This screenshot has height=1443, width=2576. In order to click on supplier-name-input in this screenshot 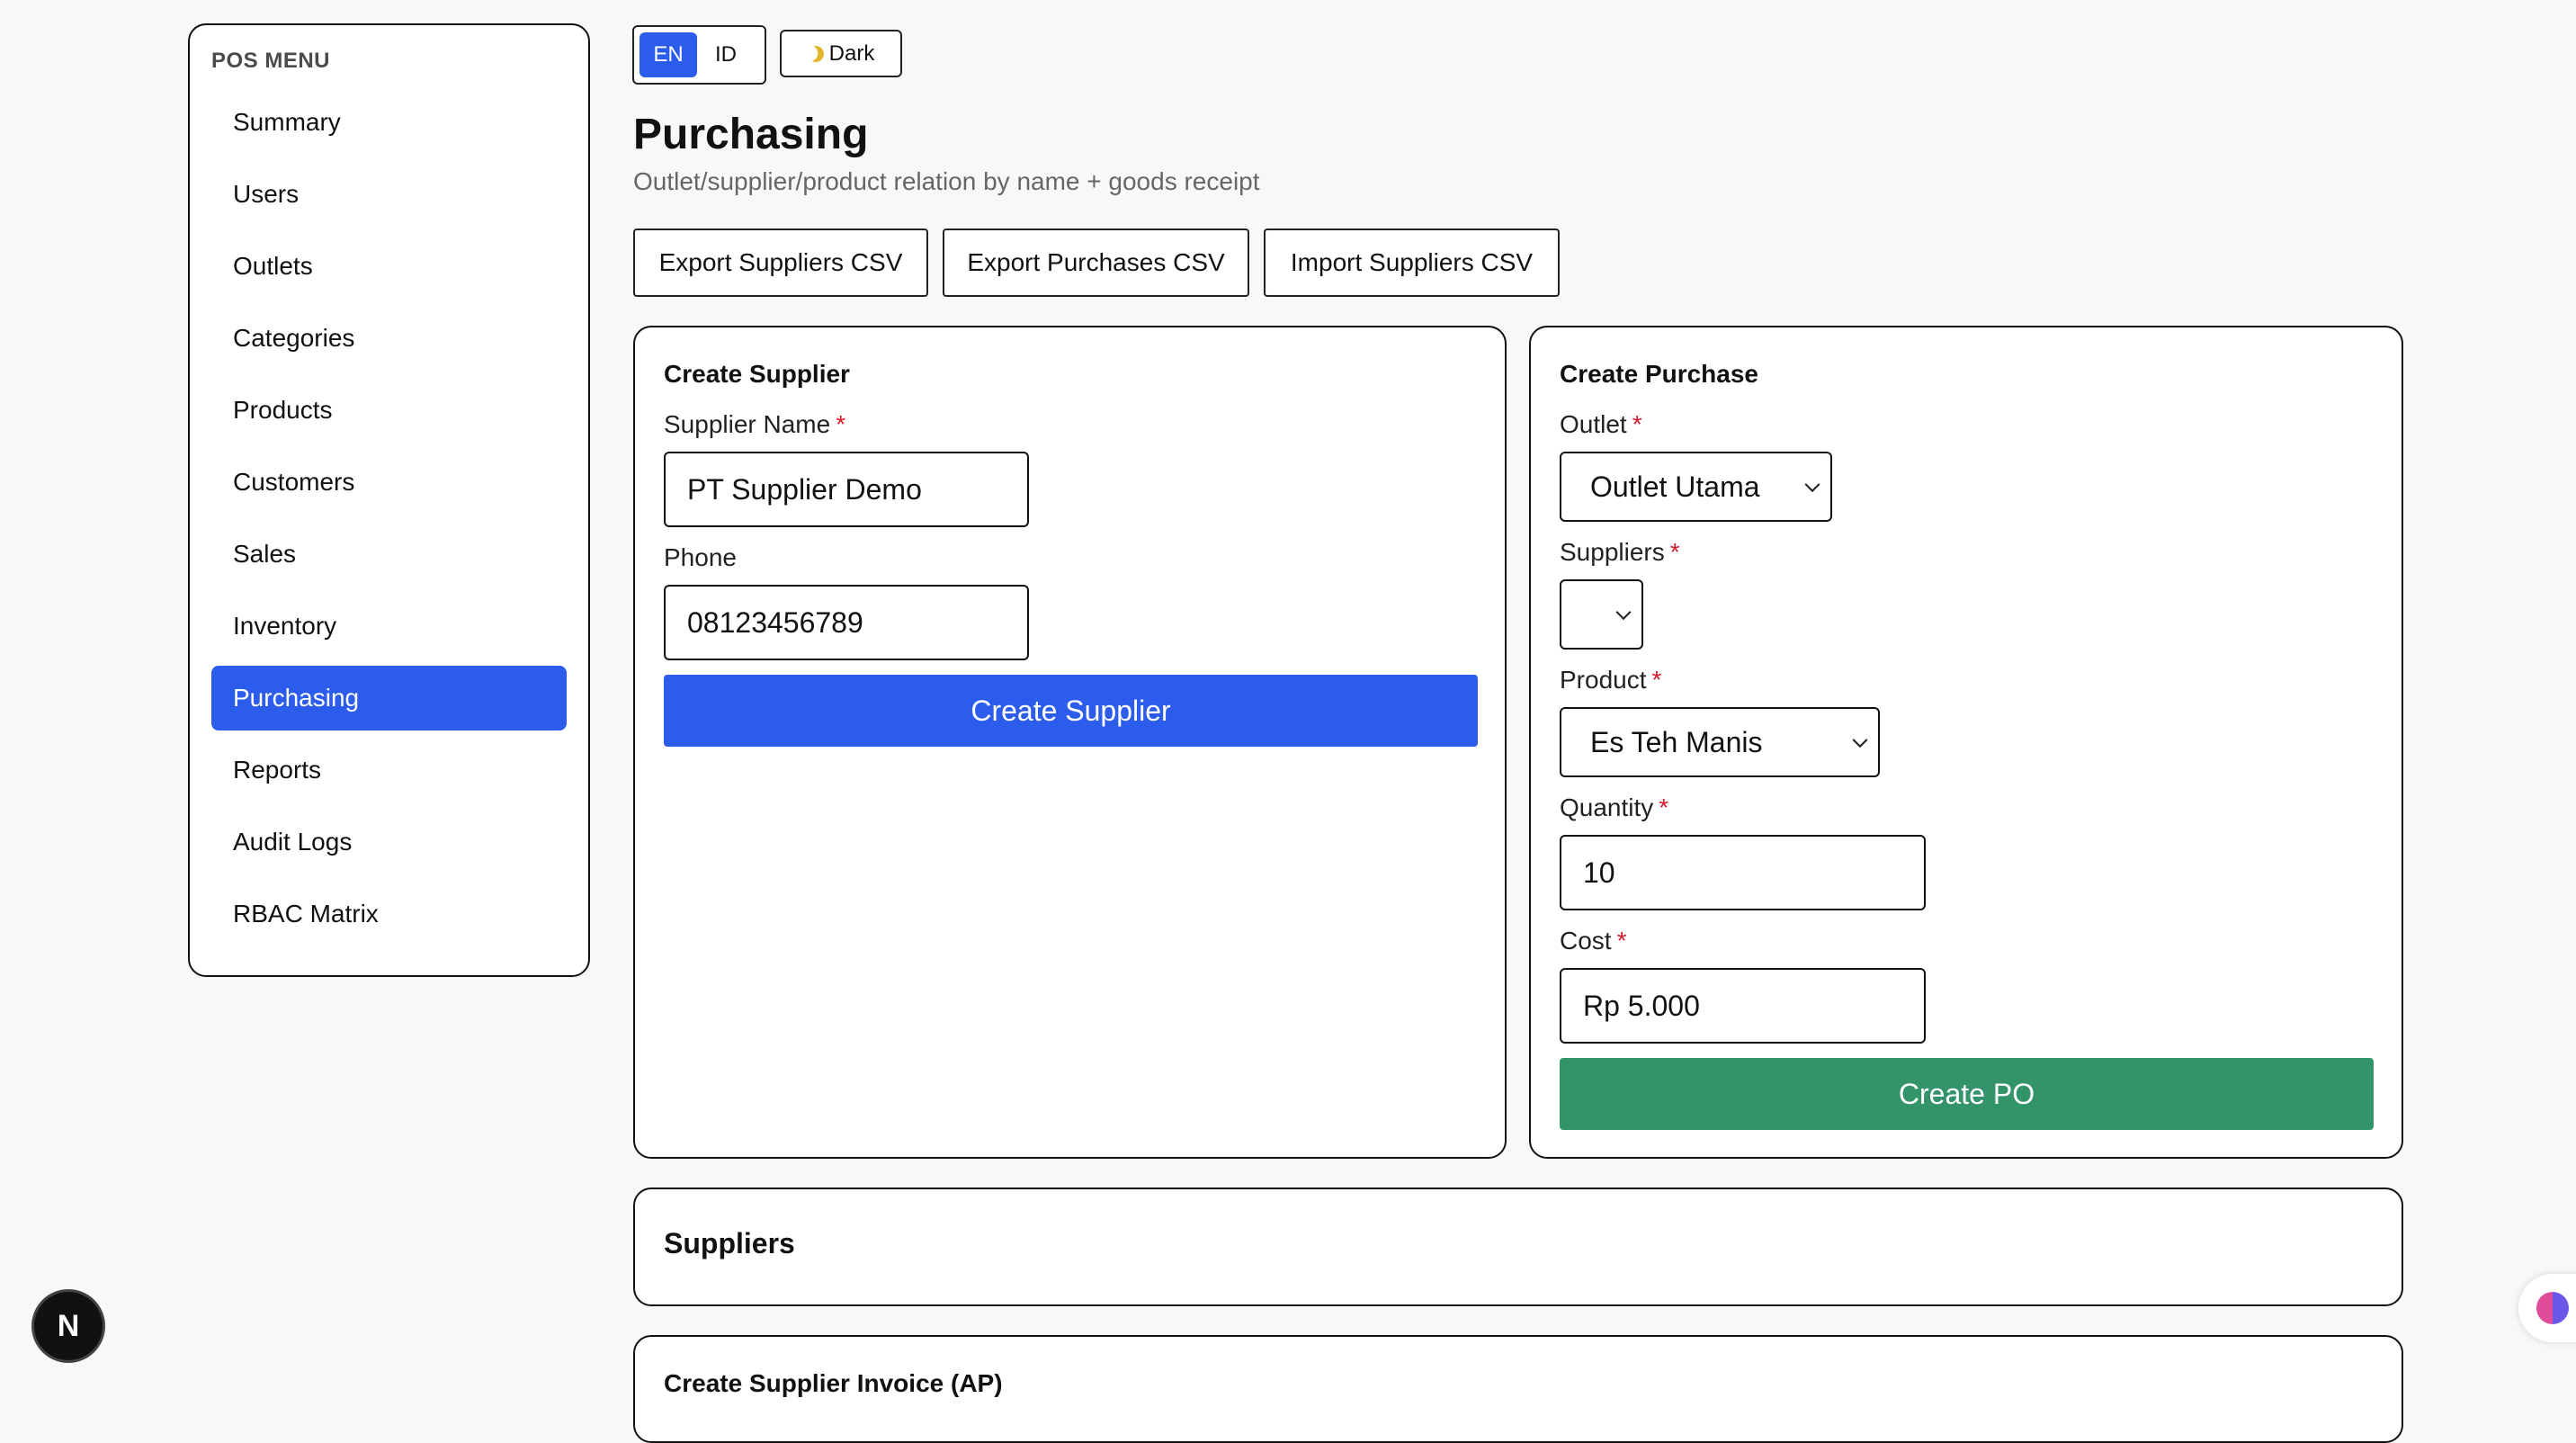, I will do `click(846, 490)`.